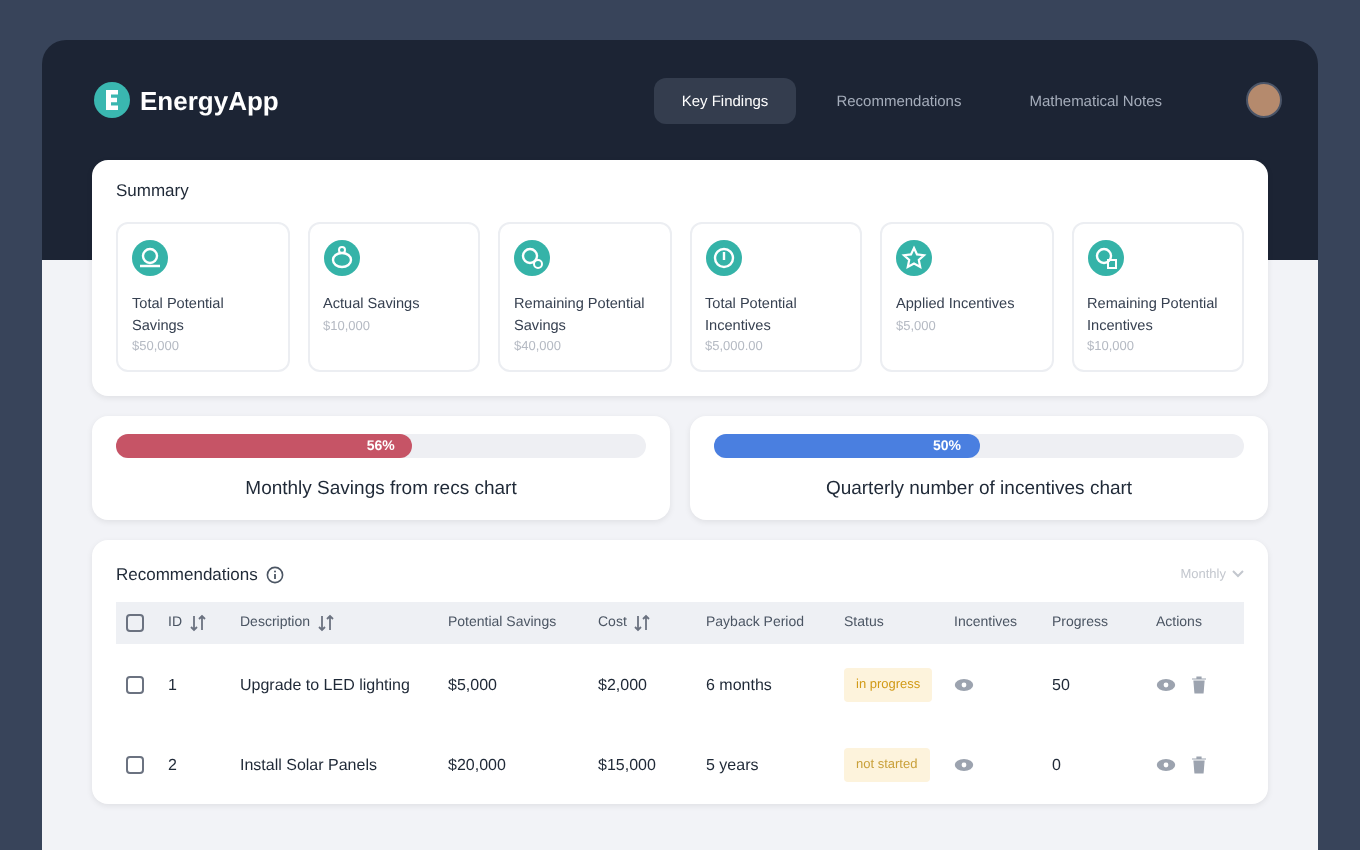  Describe the element at coordinates (309, 764) in the screenshot. I see `table-cell-text: Install Solar Panels` at that location.